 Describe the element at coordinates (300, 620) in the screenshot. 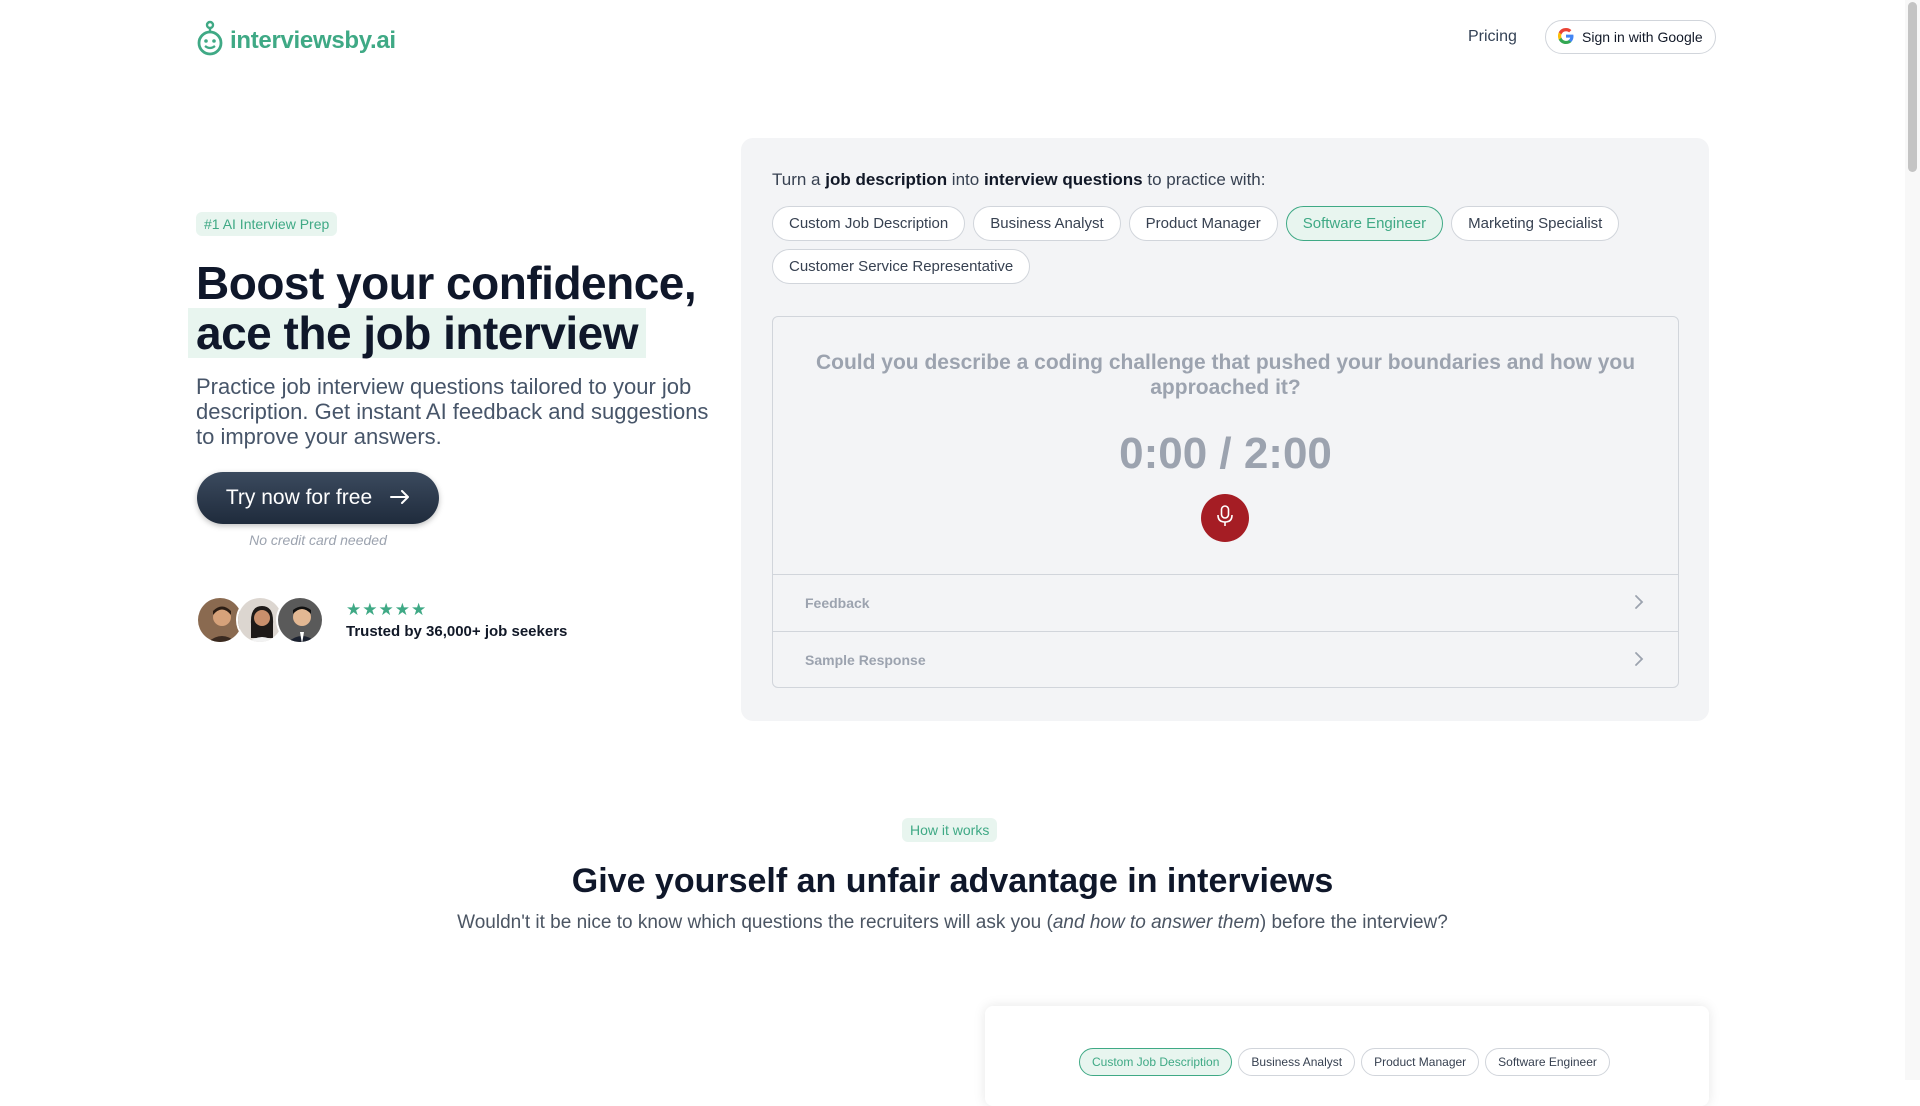

I see `avatar` at that location.